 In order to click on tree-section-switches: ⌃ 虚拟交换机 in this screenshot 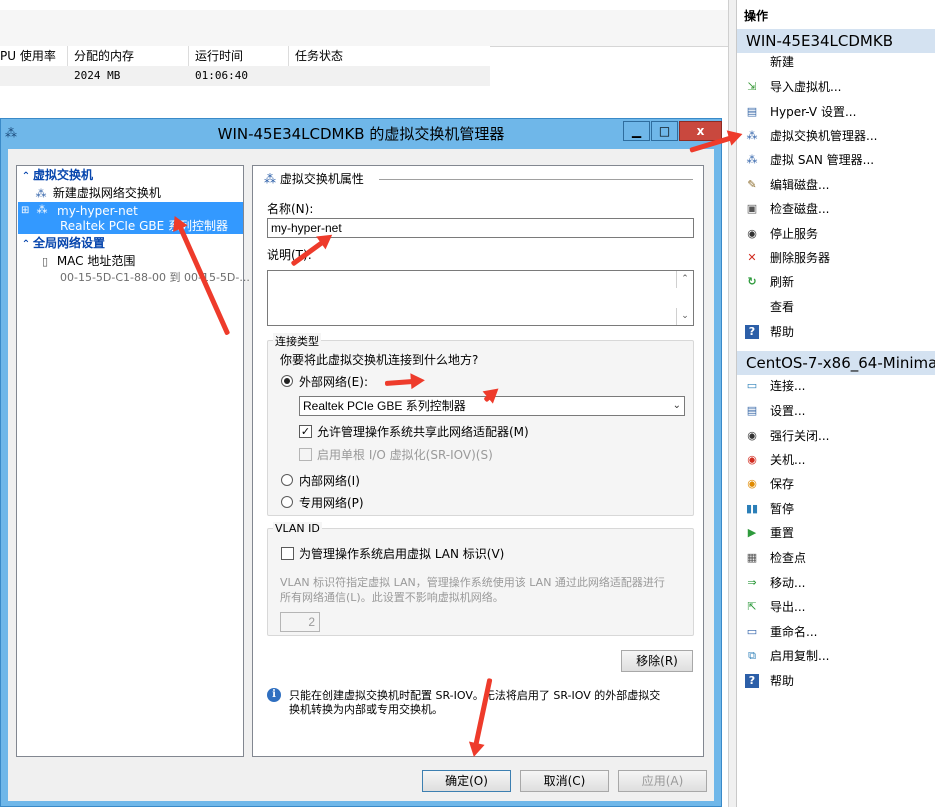, I will do `click(56, 175)`.